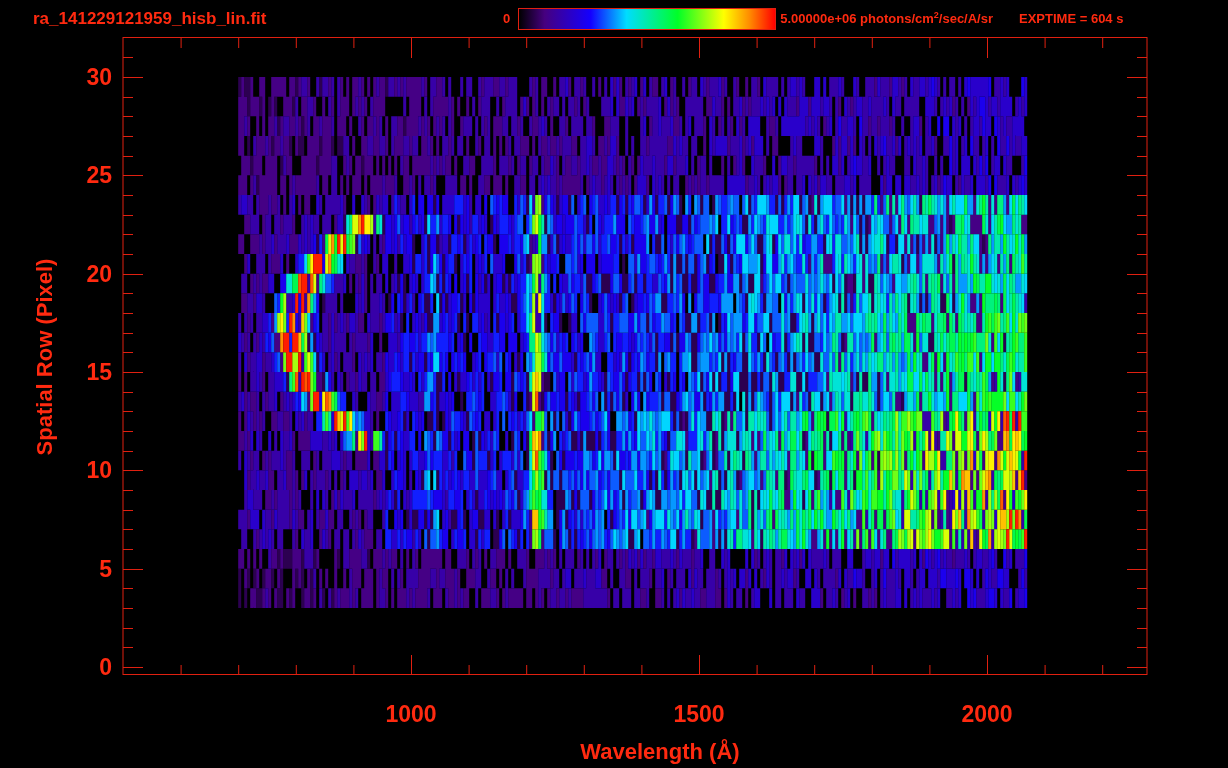 Image resolution: width=1228 pixels, height=768 pixels. What do you see at coordinates (411, 714) in the screenshot?
I see `tick-label: 1000` at bounding box center [411, 714].